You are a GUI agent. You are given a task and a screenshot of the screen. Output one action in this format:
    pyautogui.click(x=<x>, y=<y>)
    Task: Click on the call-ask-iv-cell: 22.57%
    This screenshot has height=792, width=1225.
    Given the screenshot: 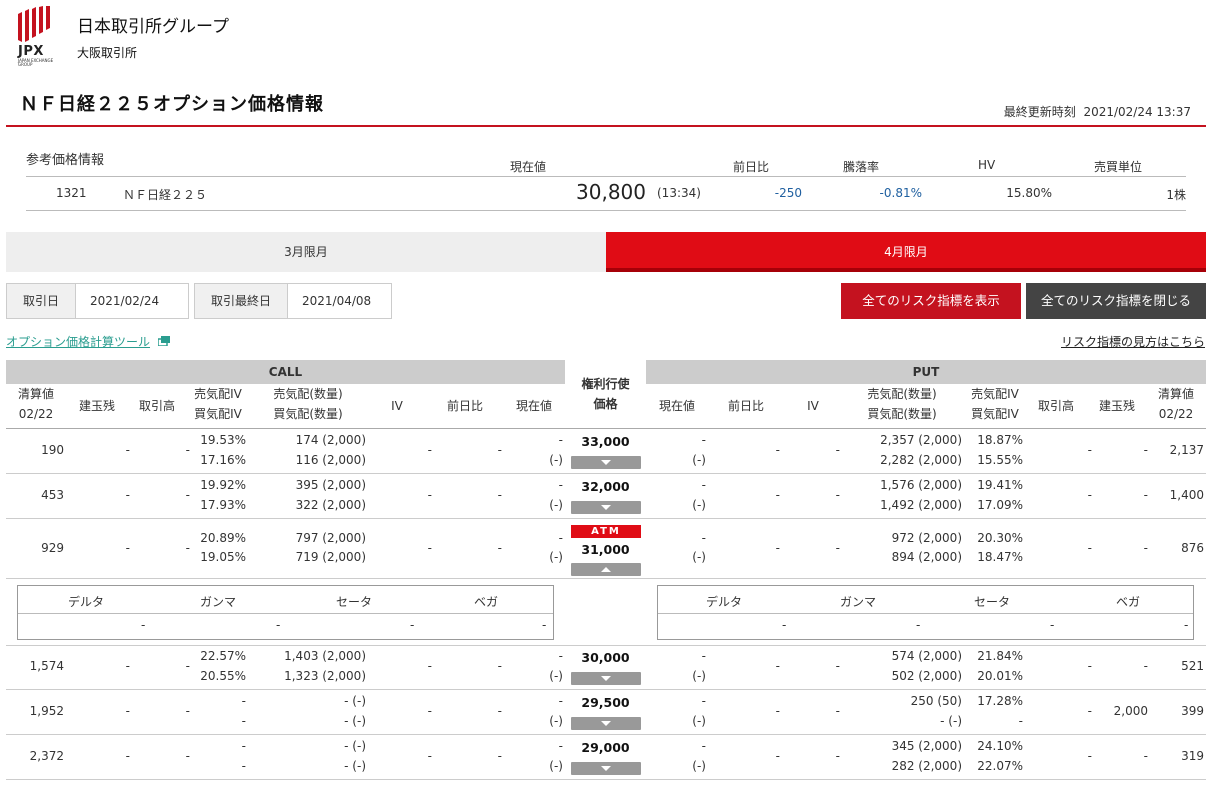 What is the action you would take?
    pyautogui.click(x=223, y=656)
    